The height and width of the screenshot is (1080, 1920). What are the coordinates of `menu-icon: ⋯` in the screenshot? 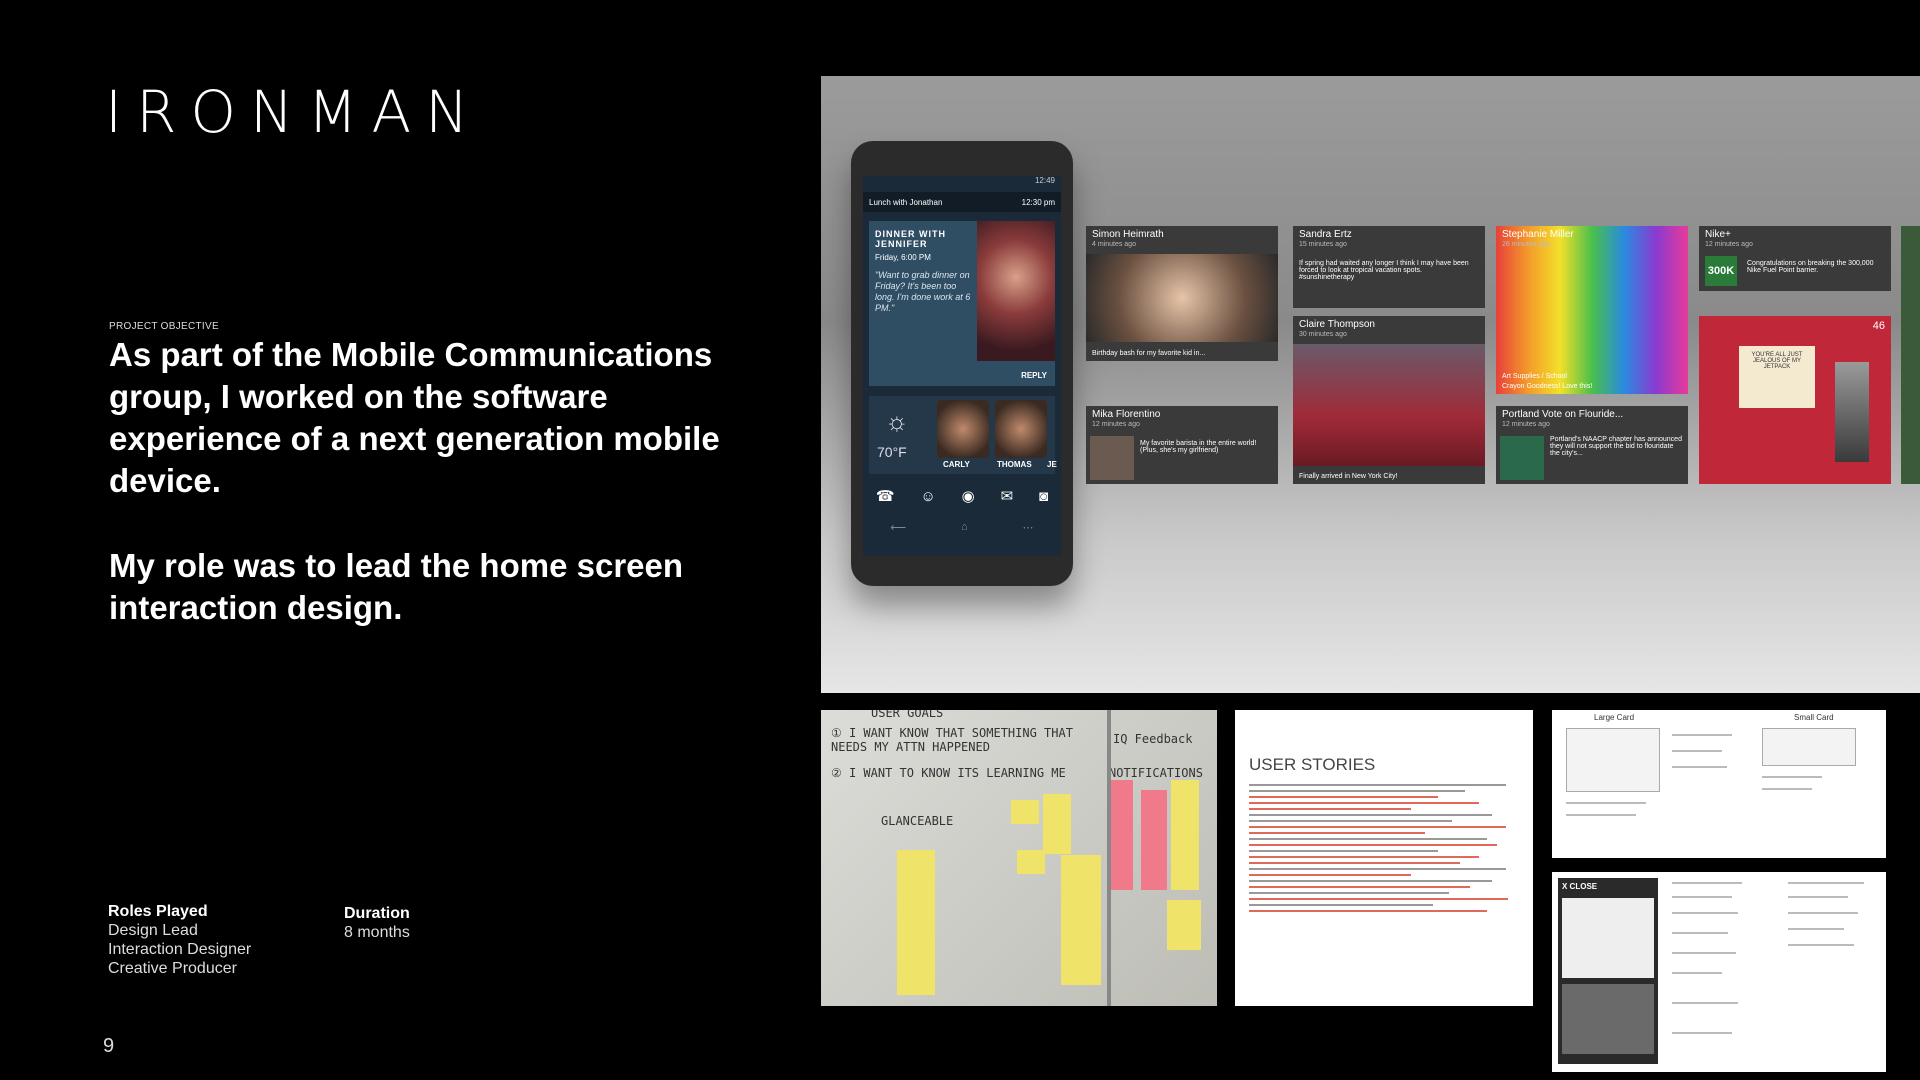 It's located at (1028, 528).